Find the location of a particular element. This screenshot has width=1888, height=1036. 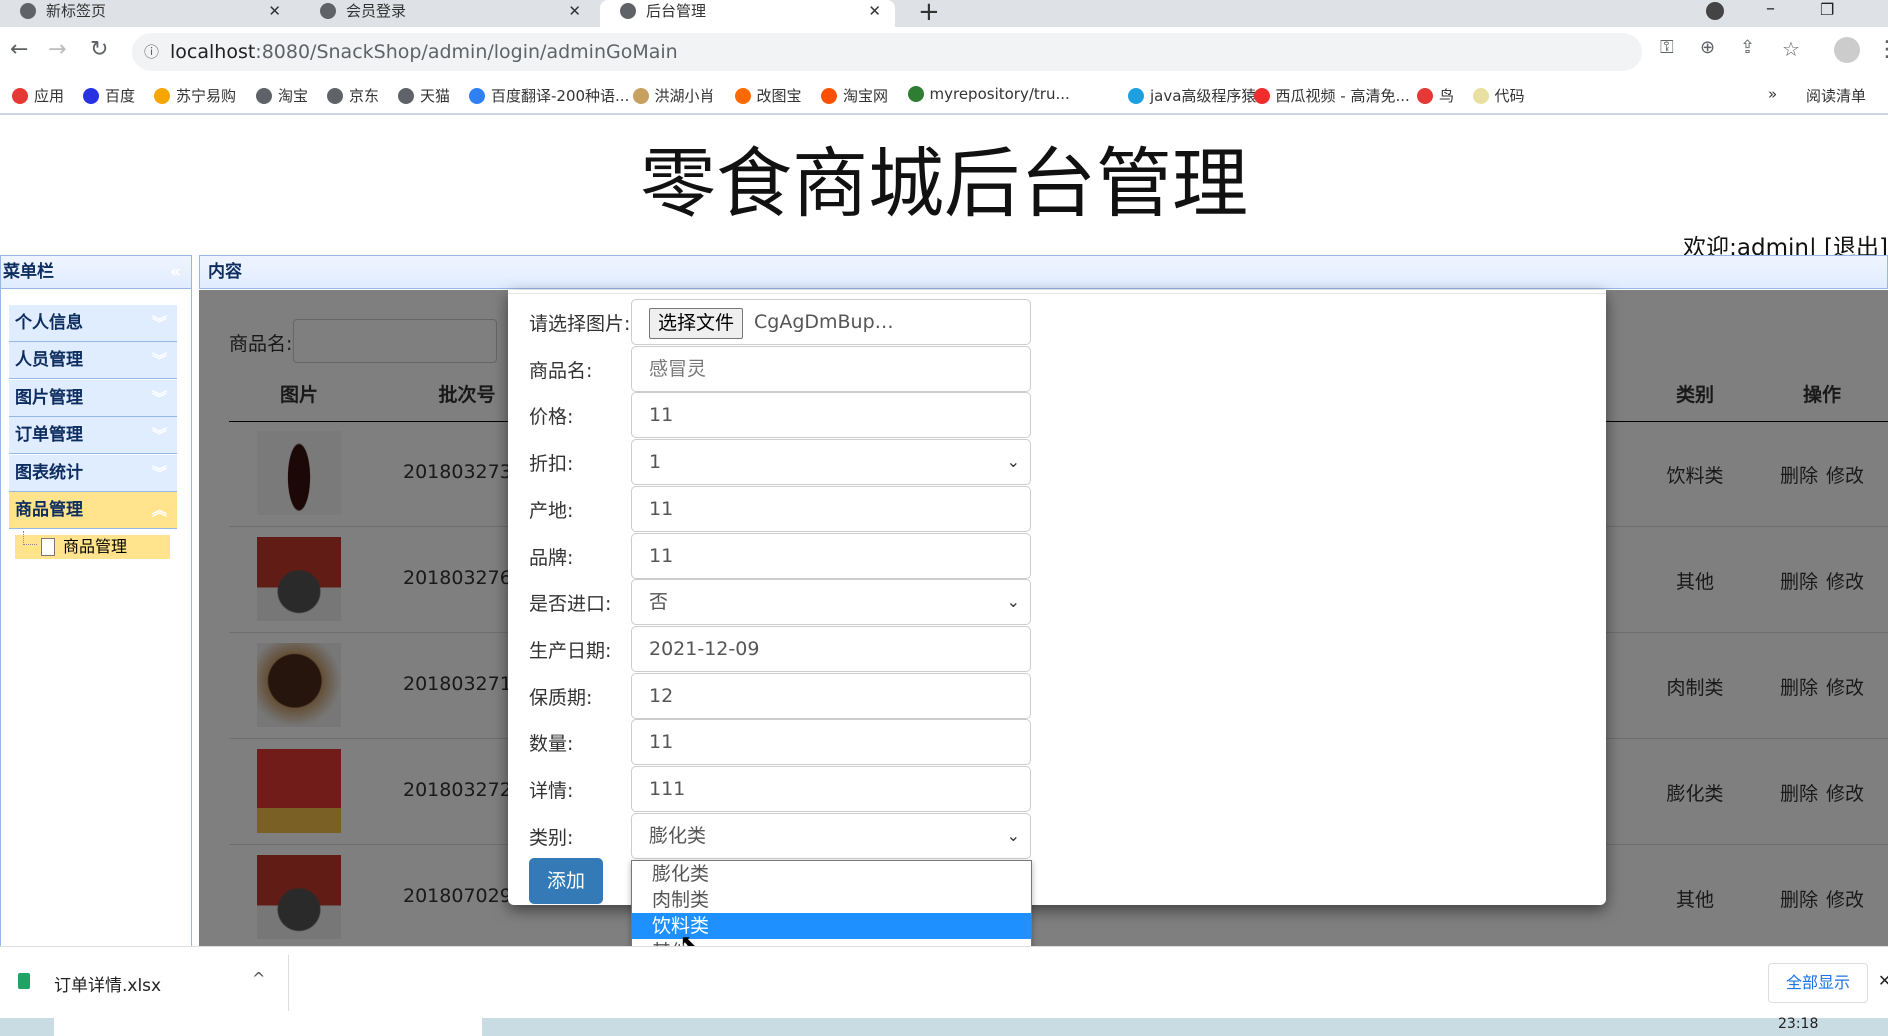

bookmark-label: 苏宁易购 is located at coordinates (206, 96).